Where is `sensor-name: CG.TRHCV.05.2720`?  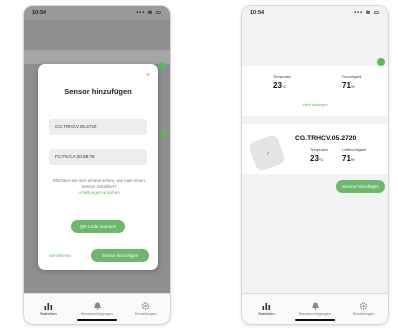 sensor-name: CG.TRHCV.05.2720 is located at coordinates (326, 138).